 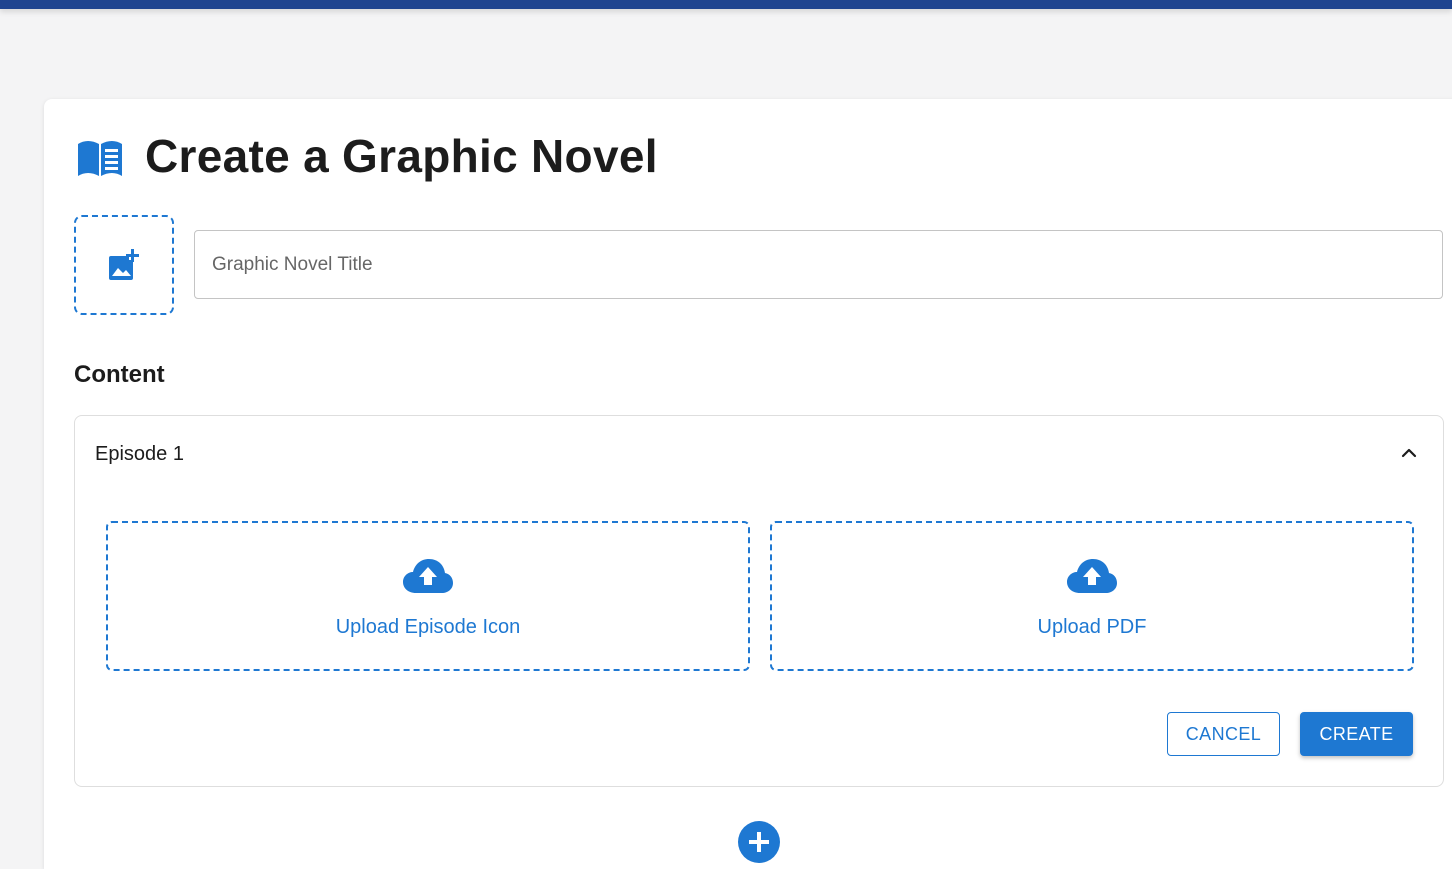 What do you see at coordinates (139, 454) in the screenshot?
I see `episode-title: Episode 1` at bounding box center [139, 454].